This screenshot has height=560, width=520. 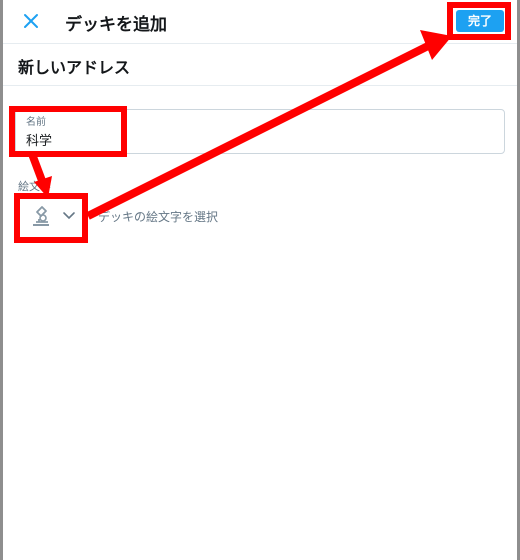 I want to click on dialog-header: デッキを追加 完了, so click(x=260, y=22).